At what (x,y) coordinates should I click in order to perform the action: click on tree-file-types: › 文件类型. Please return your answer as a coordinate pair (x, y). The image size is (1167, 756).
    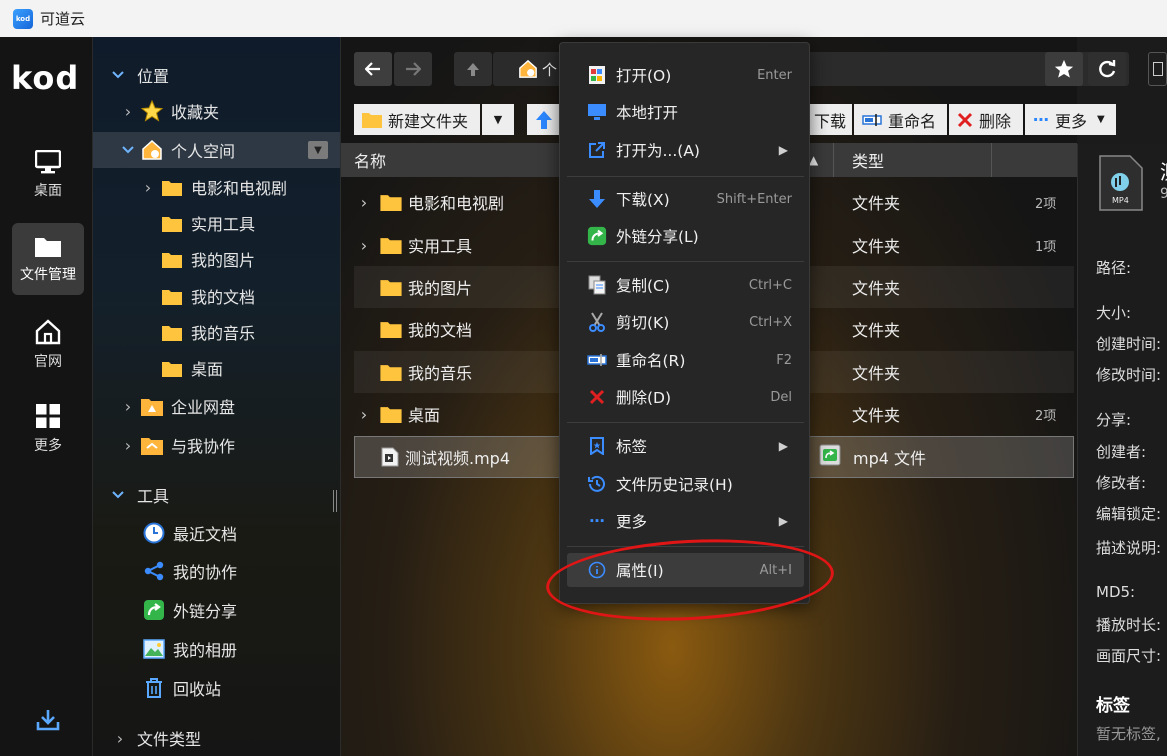
    Looking at the image, I should click on (216, 738).